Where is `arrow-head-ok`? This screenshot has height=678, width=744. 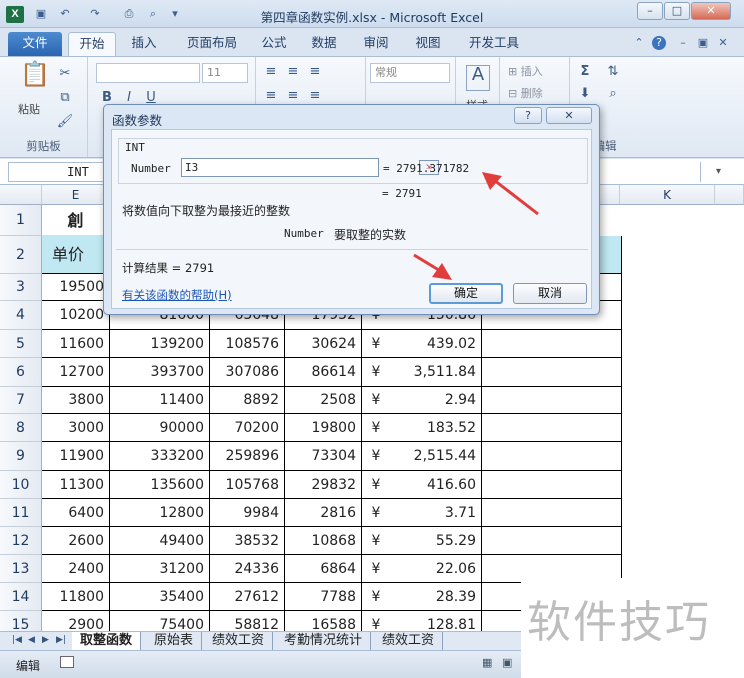 arrow-head-ok is located at coordinates (442, 271).